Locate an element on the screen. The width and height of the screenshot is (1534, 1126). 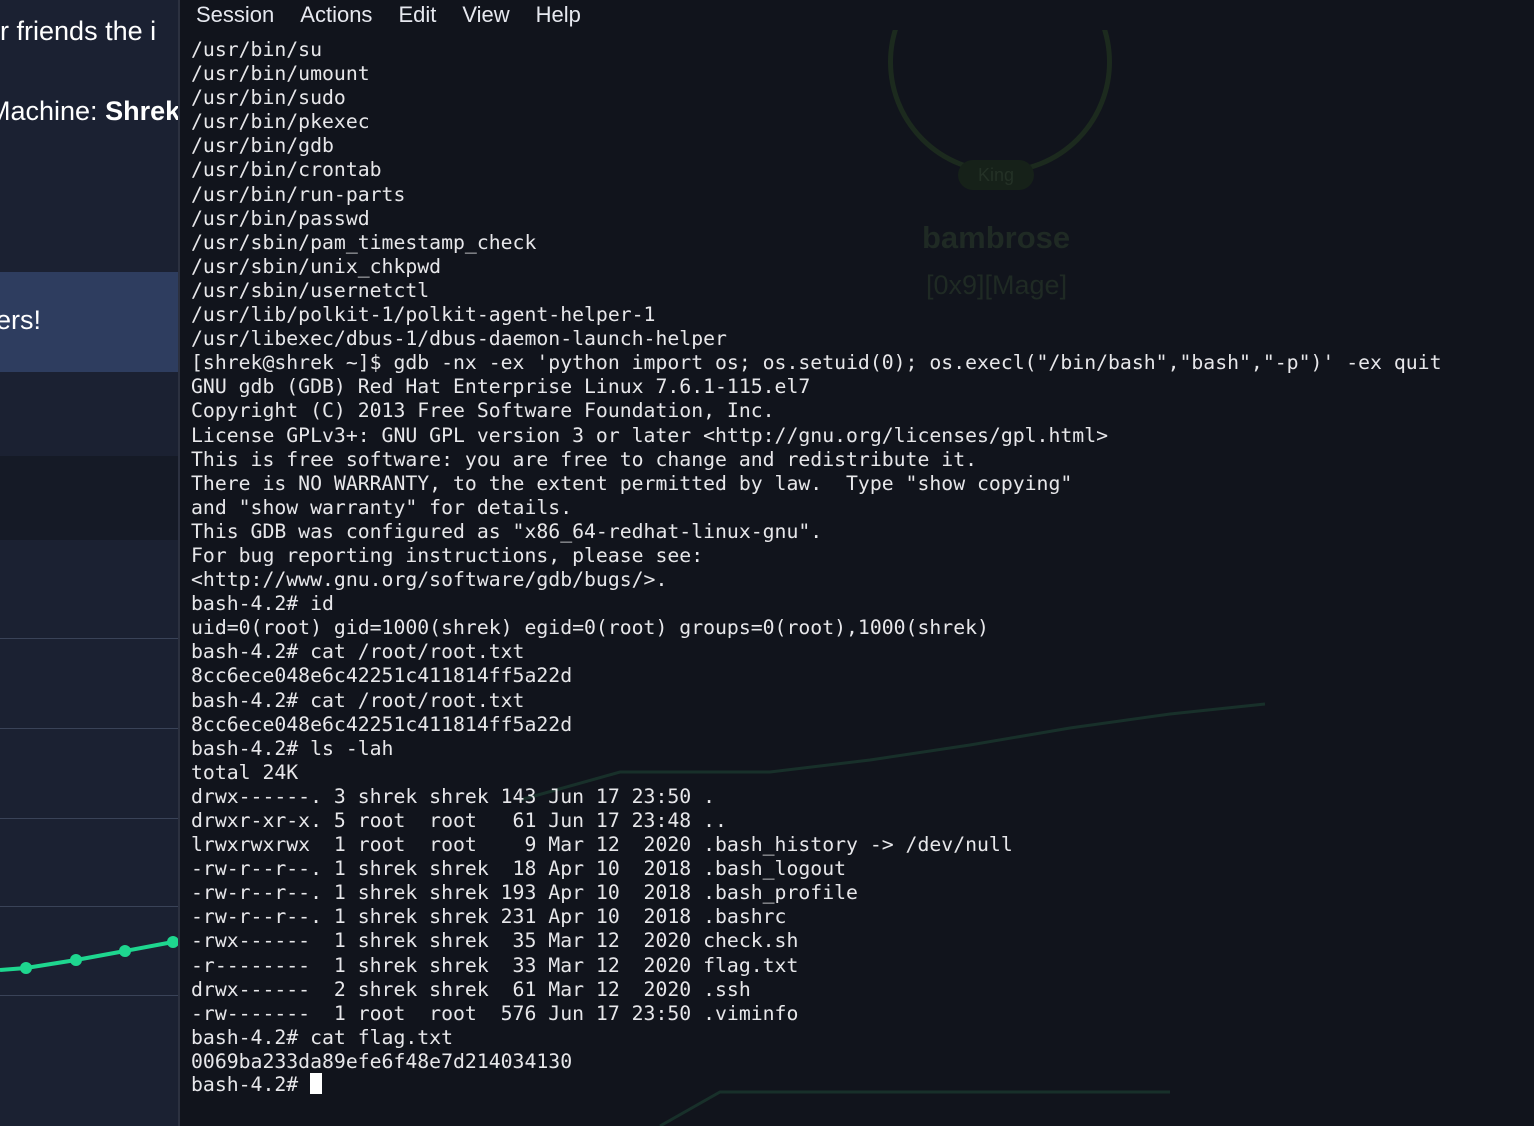
menu-help: Help is located at coordinates (558, 15).